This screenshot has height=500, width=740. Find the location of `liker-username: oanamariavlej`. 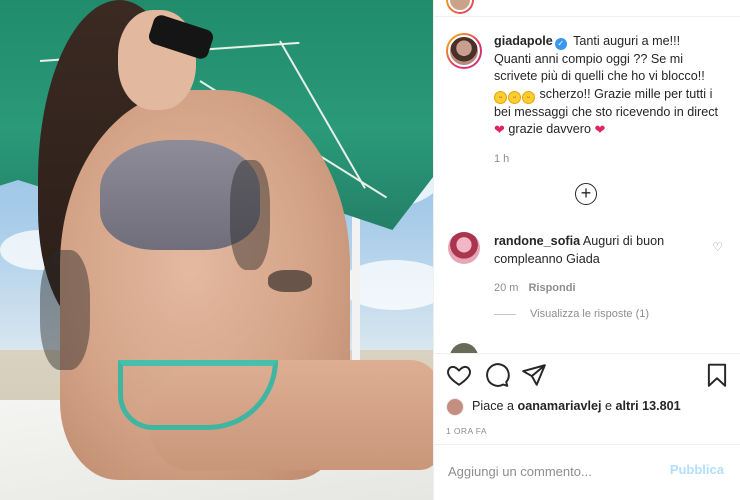

liker-username: oanamariavlej is located at coordinates (560, 406).